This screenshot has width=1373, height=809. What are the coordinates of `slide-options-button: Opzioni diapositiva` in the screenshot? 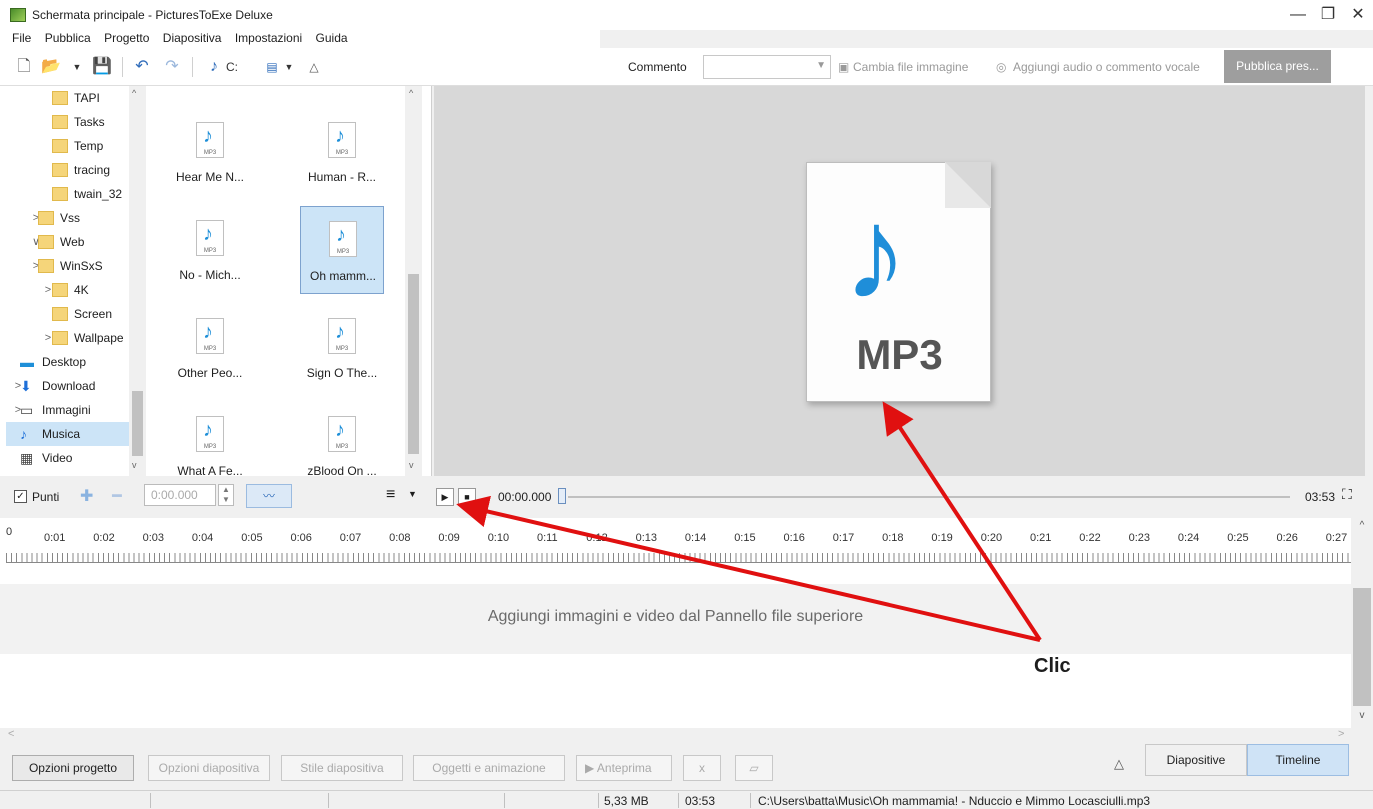 It's located at (209, 768).